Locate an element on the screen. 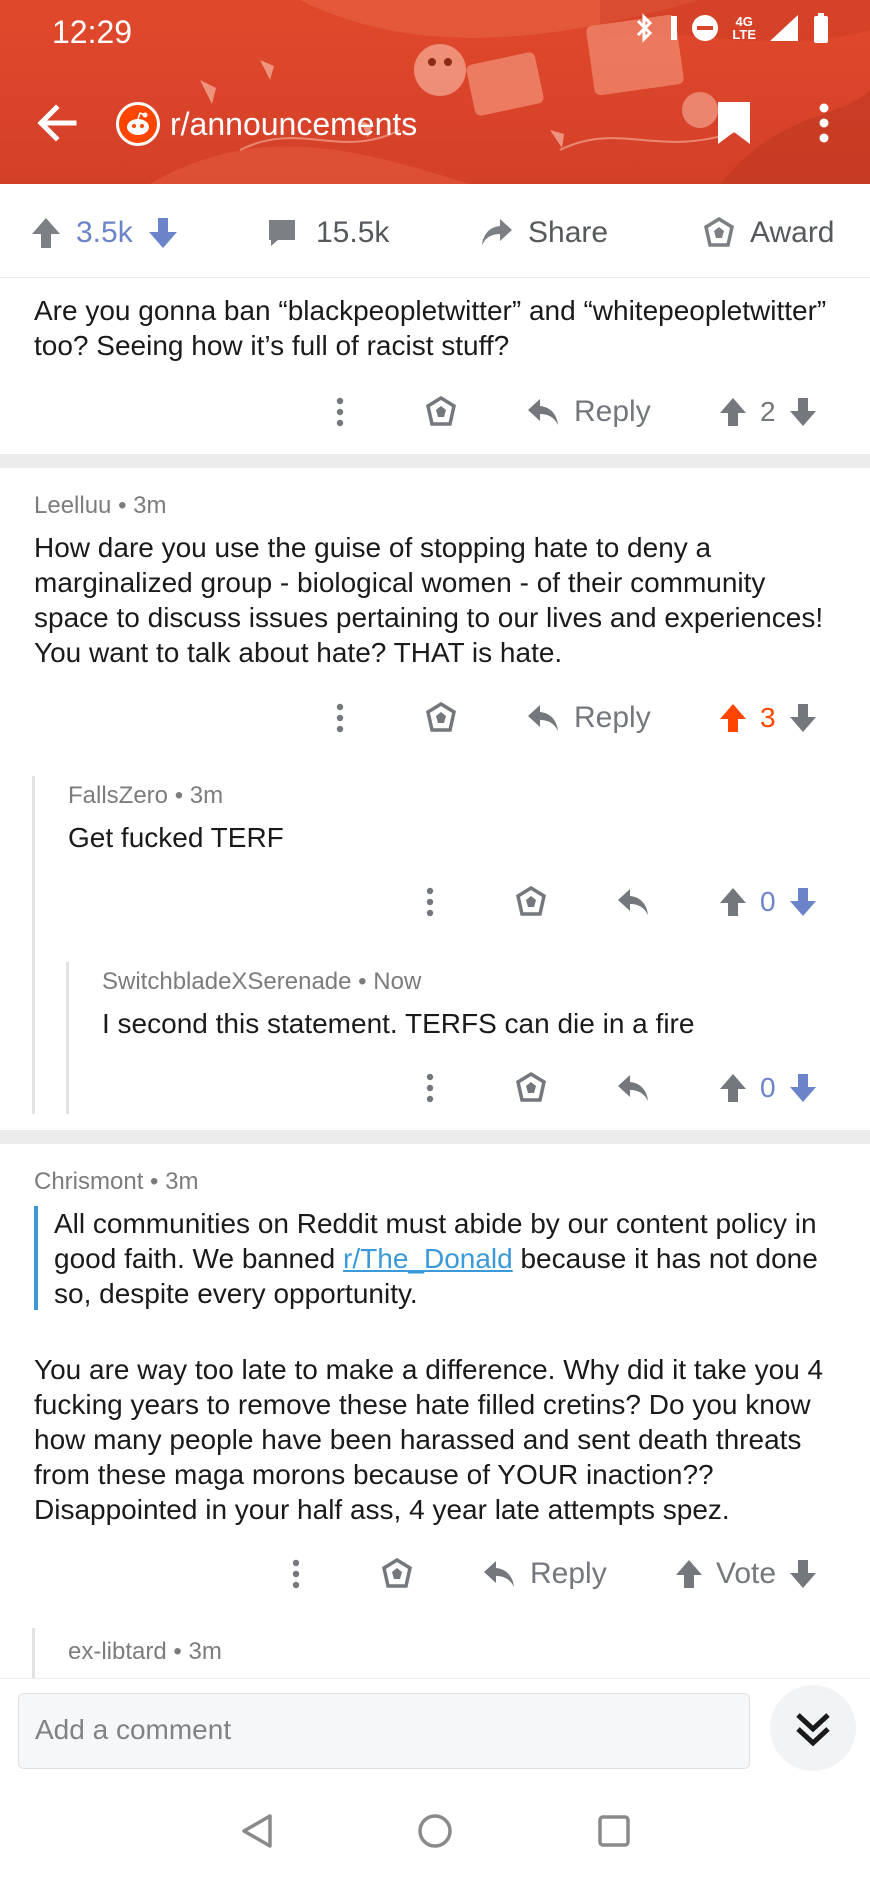 Image resolution: width=870 pixels, height=1884 pixels. comment-score: 3 is located at coordinates (768, 717).